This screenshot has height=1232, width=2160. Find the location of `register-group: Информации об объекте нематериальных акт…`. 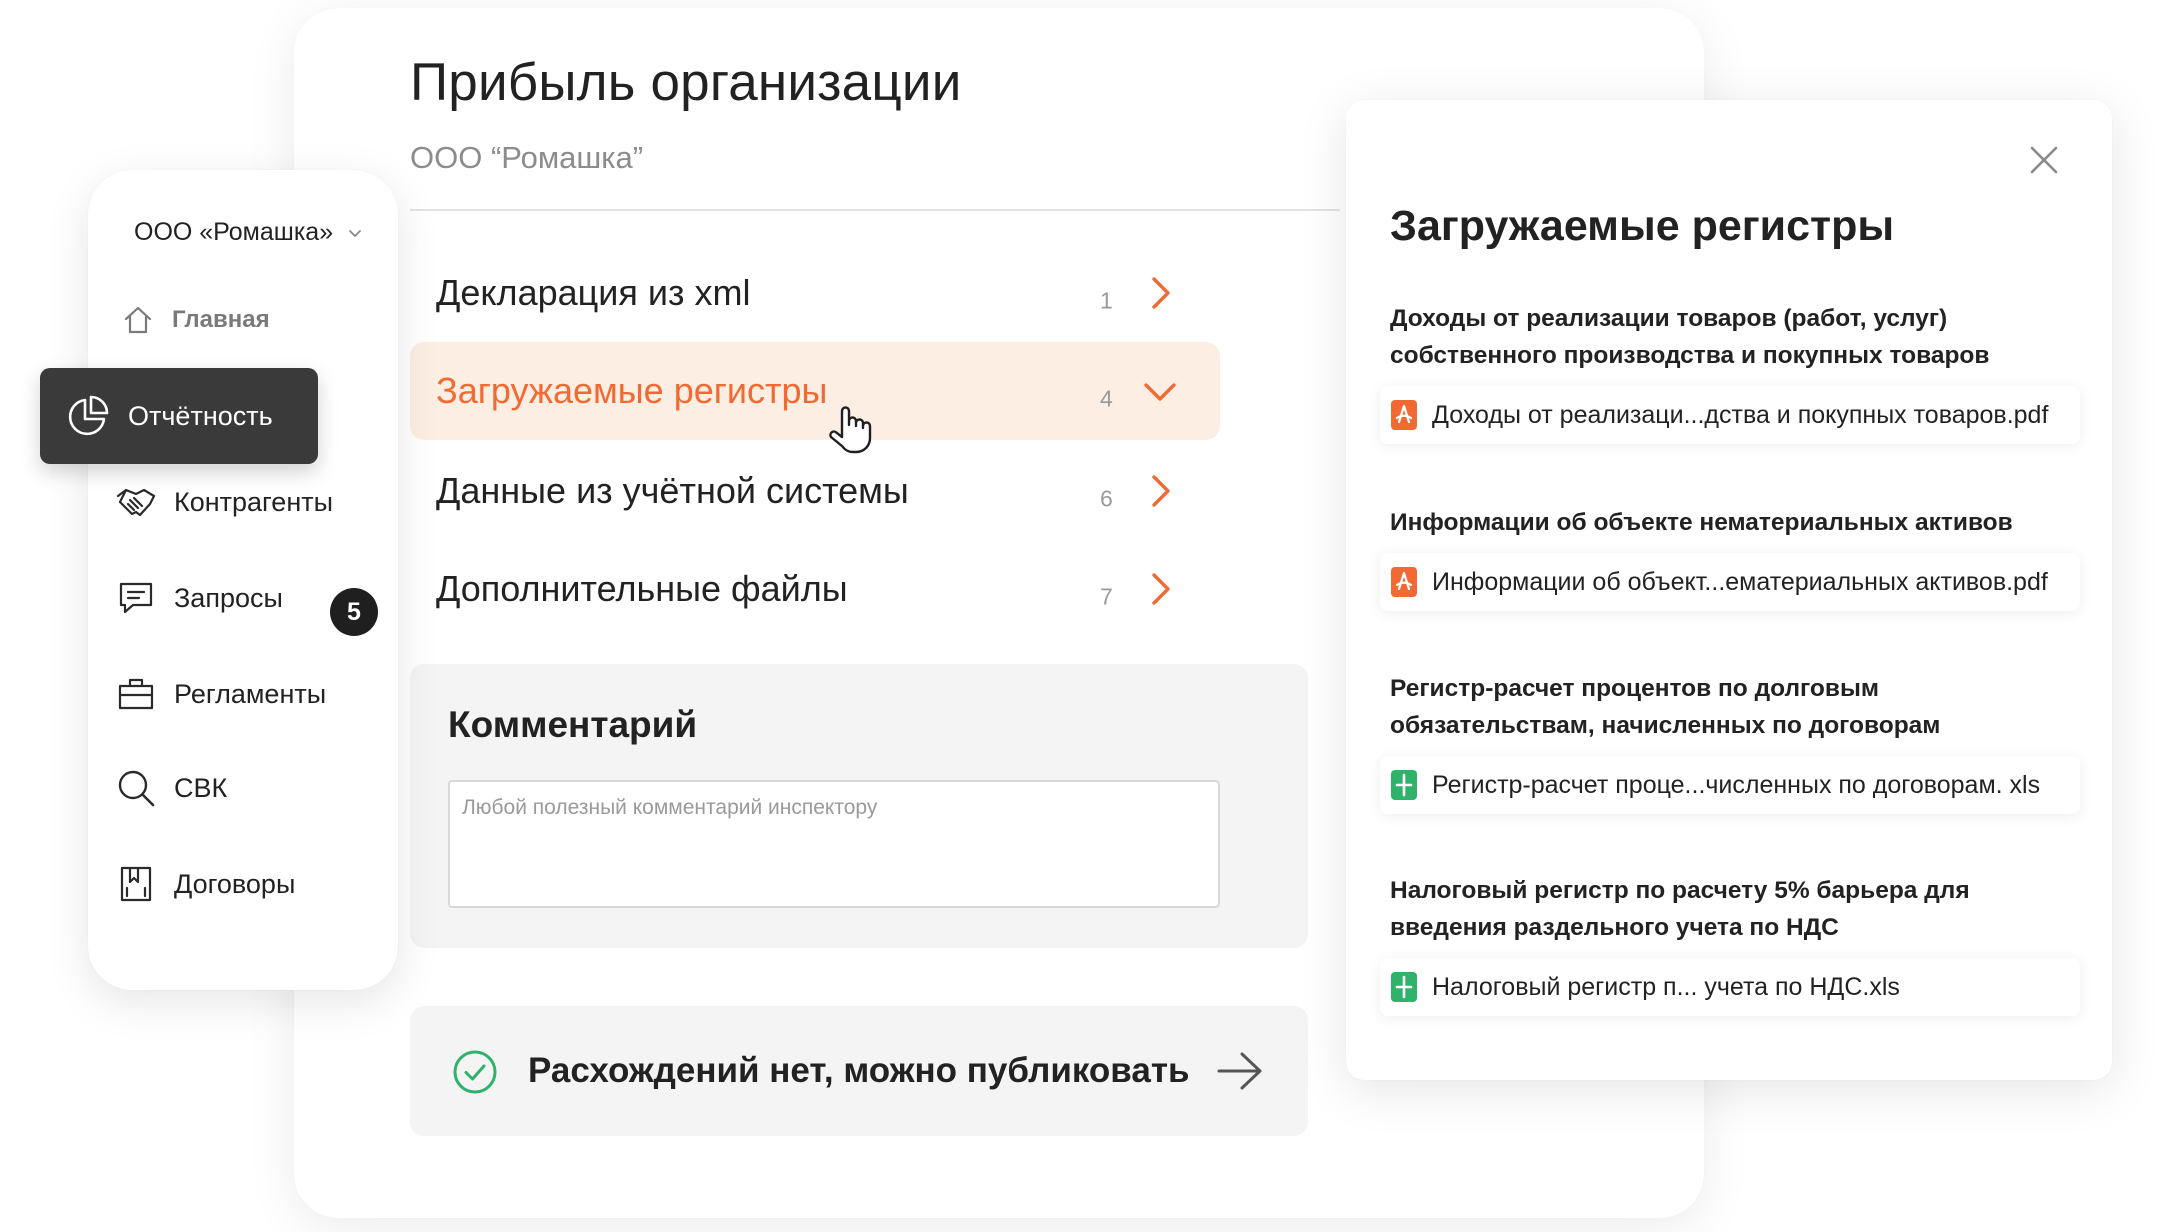

register-group: Информации об объекте нематериальных акт… is located at coordinates (1730, 557).